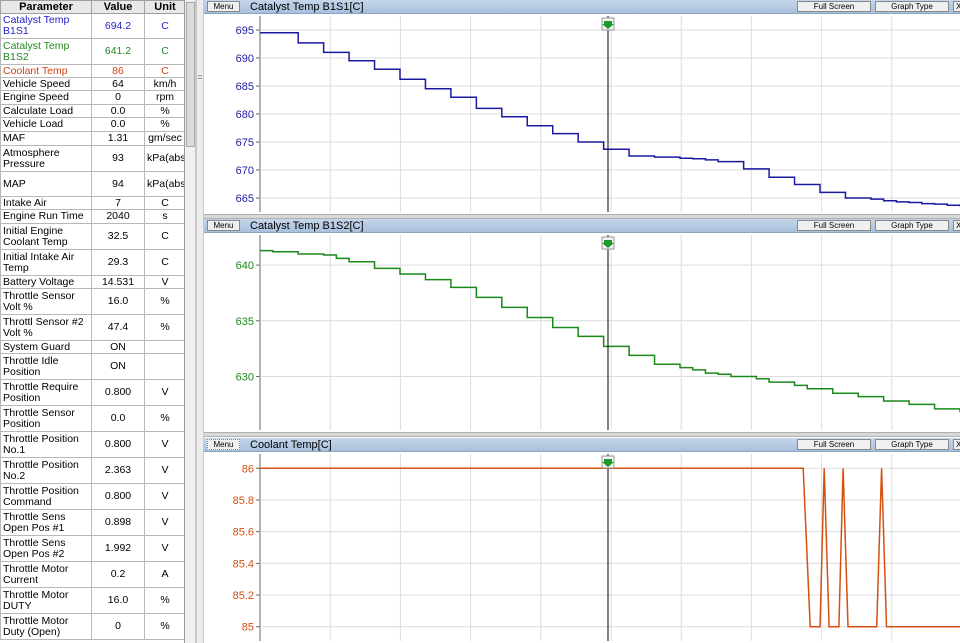 This screenshot has height=643, width=960. Describe the element at coordinates (582, 434) in the screenshot. I see `graph-divider` at that location.